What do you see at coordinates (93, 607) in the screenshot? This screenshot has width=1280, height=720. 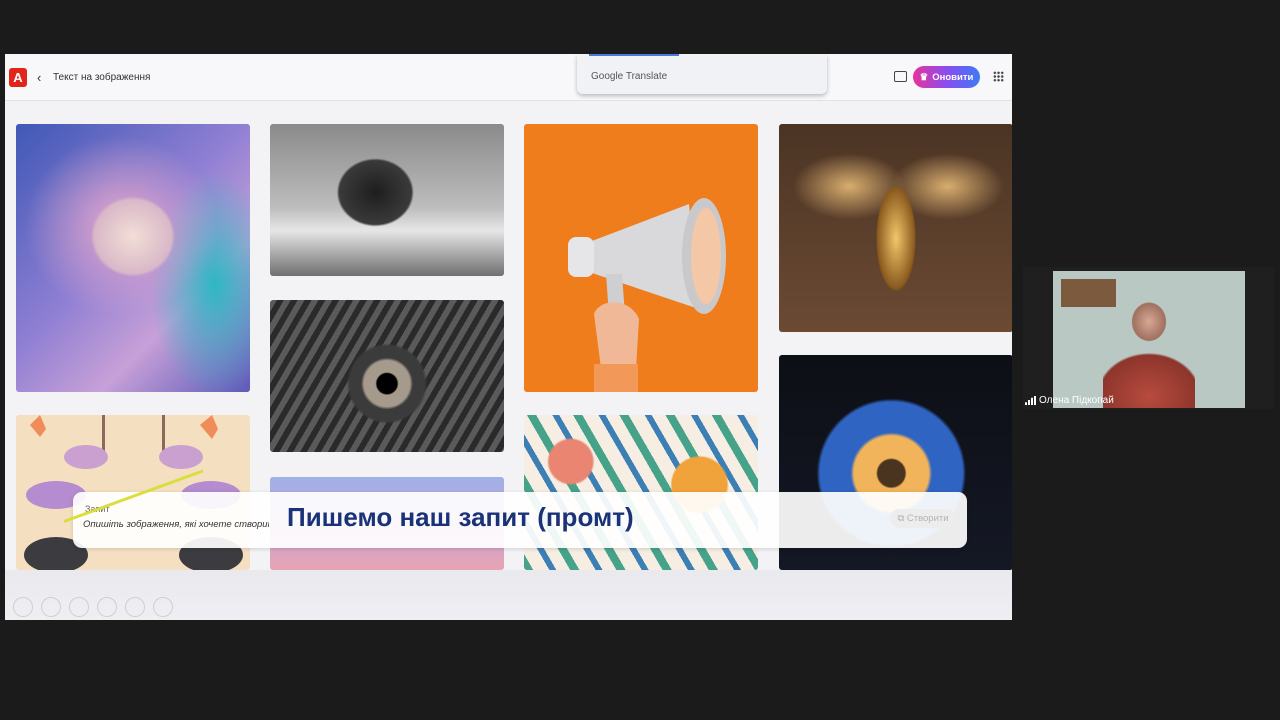 I see `annotation-toolbar` at bounding box center [93, 607].